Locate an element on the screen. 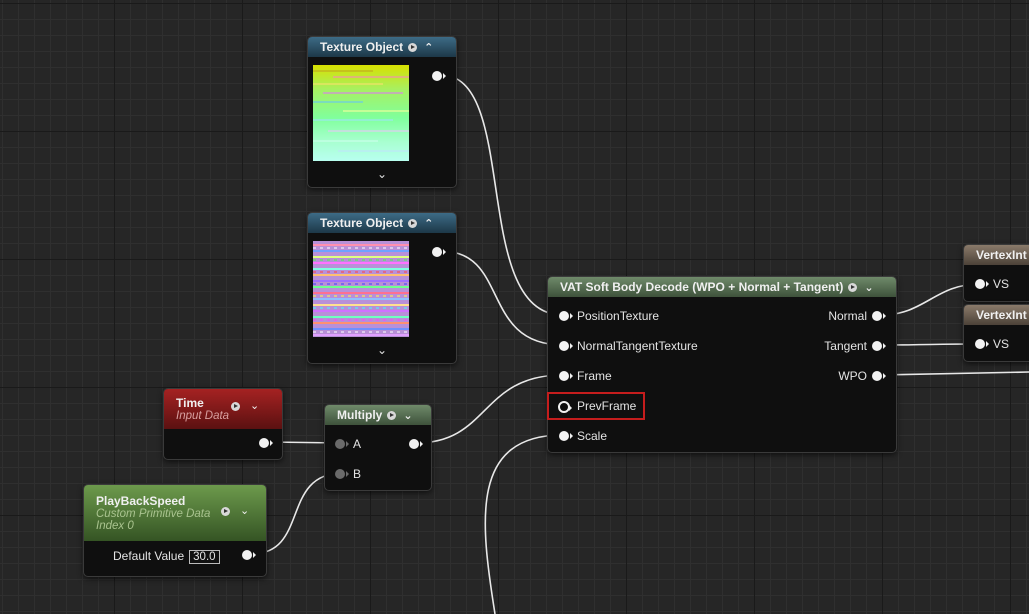  normal-tangent-texture-pin is located at coordinates (566, 346).